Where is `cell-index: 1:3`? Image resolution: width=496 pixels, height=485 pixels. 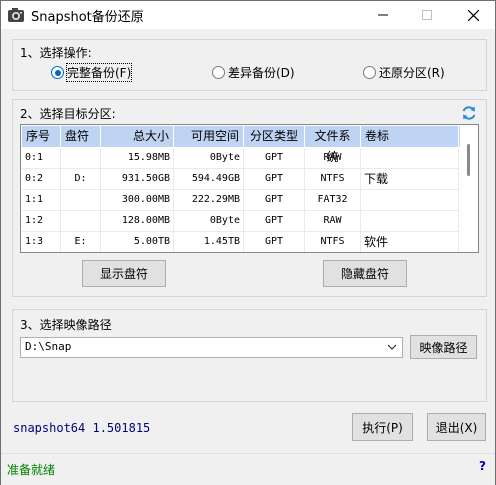 cell-index: 1:3 is located at coordinates (41, 242).